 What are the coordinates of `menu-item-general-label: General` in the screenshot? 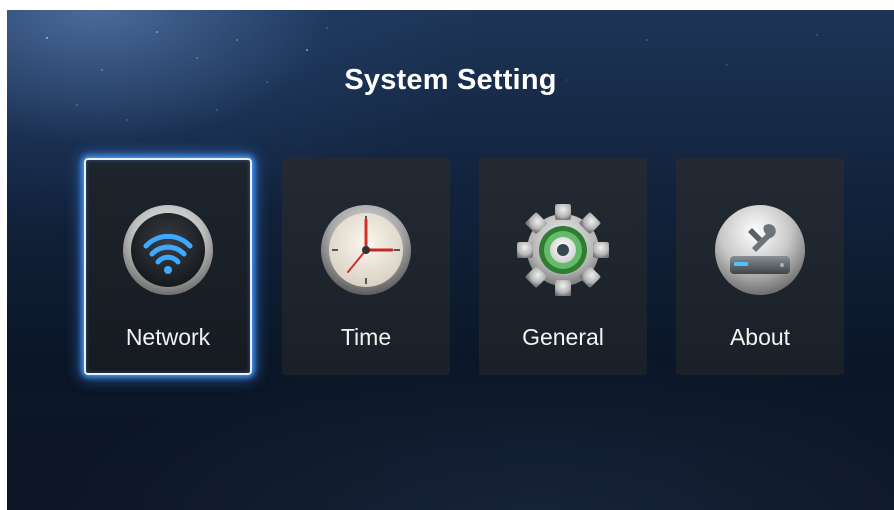 It's located at (563, 337).